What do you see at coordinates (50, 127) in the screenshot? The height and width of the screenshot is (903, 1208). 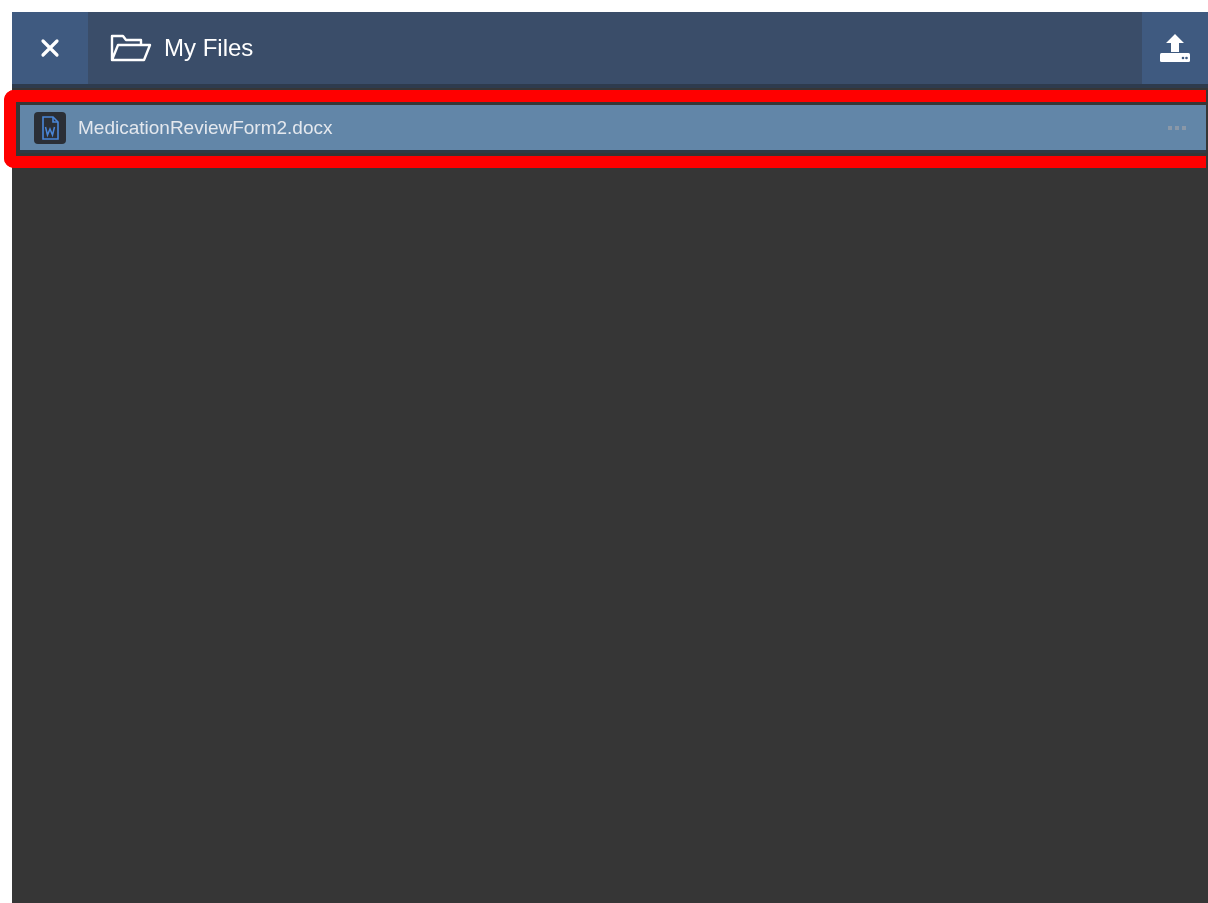 I see `word-document-icon` at bounding box center [50, 127].